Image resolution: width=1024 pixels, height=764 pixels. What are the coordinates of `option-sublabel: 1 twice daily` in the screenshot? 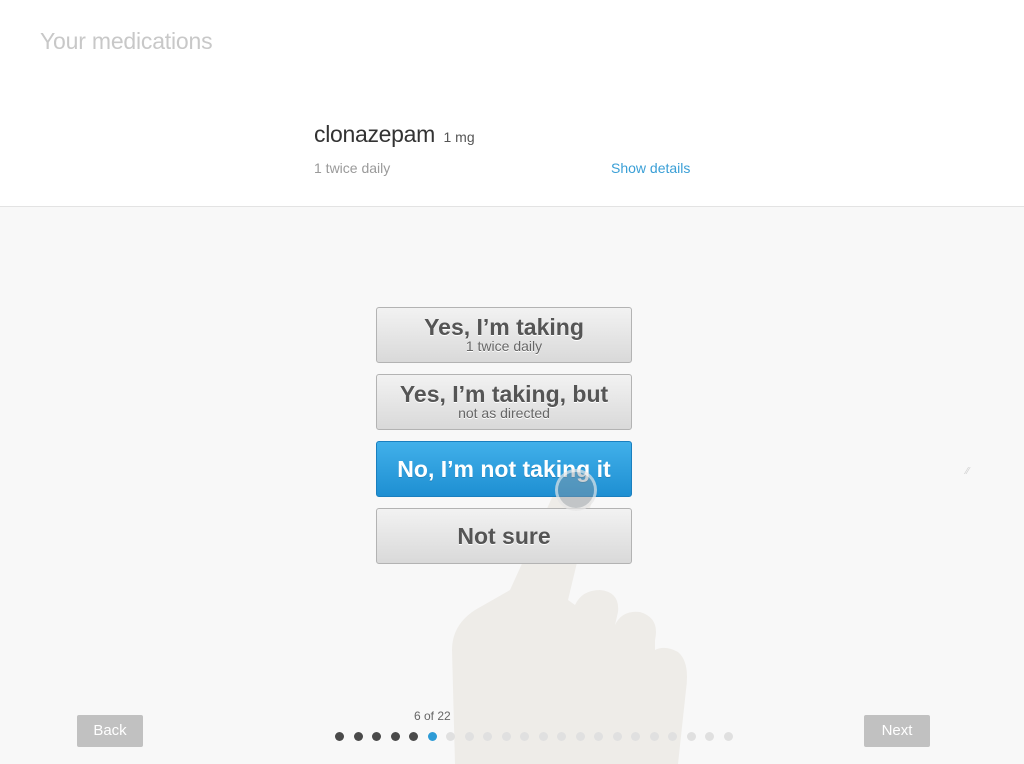 It's located at (504, 346).